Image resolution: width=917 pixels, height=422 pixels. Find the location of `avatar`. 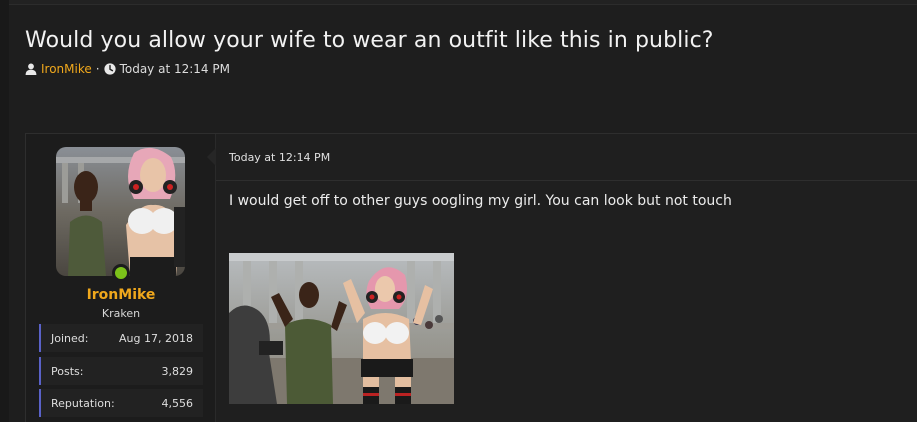

avatar is located at coordinates (120, 211).